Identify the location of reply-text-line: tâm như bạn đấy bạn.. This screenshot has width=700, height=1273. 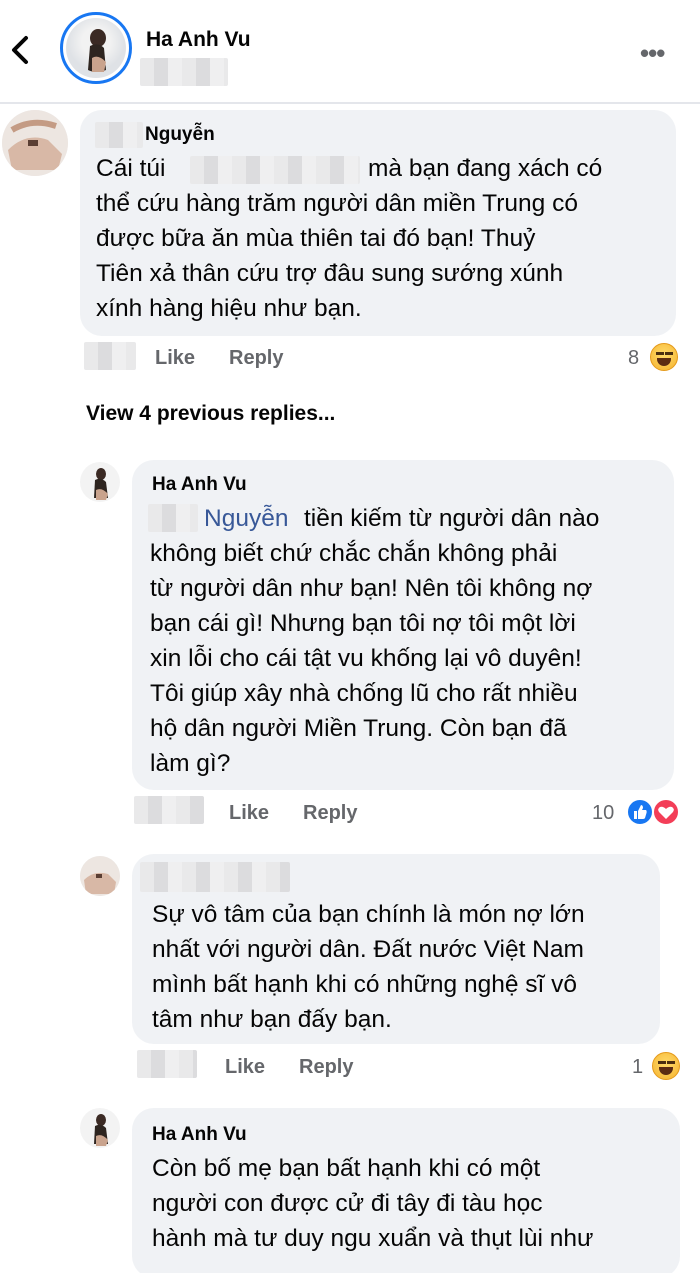
(272, 1019).